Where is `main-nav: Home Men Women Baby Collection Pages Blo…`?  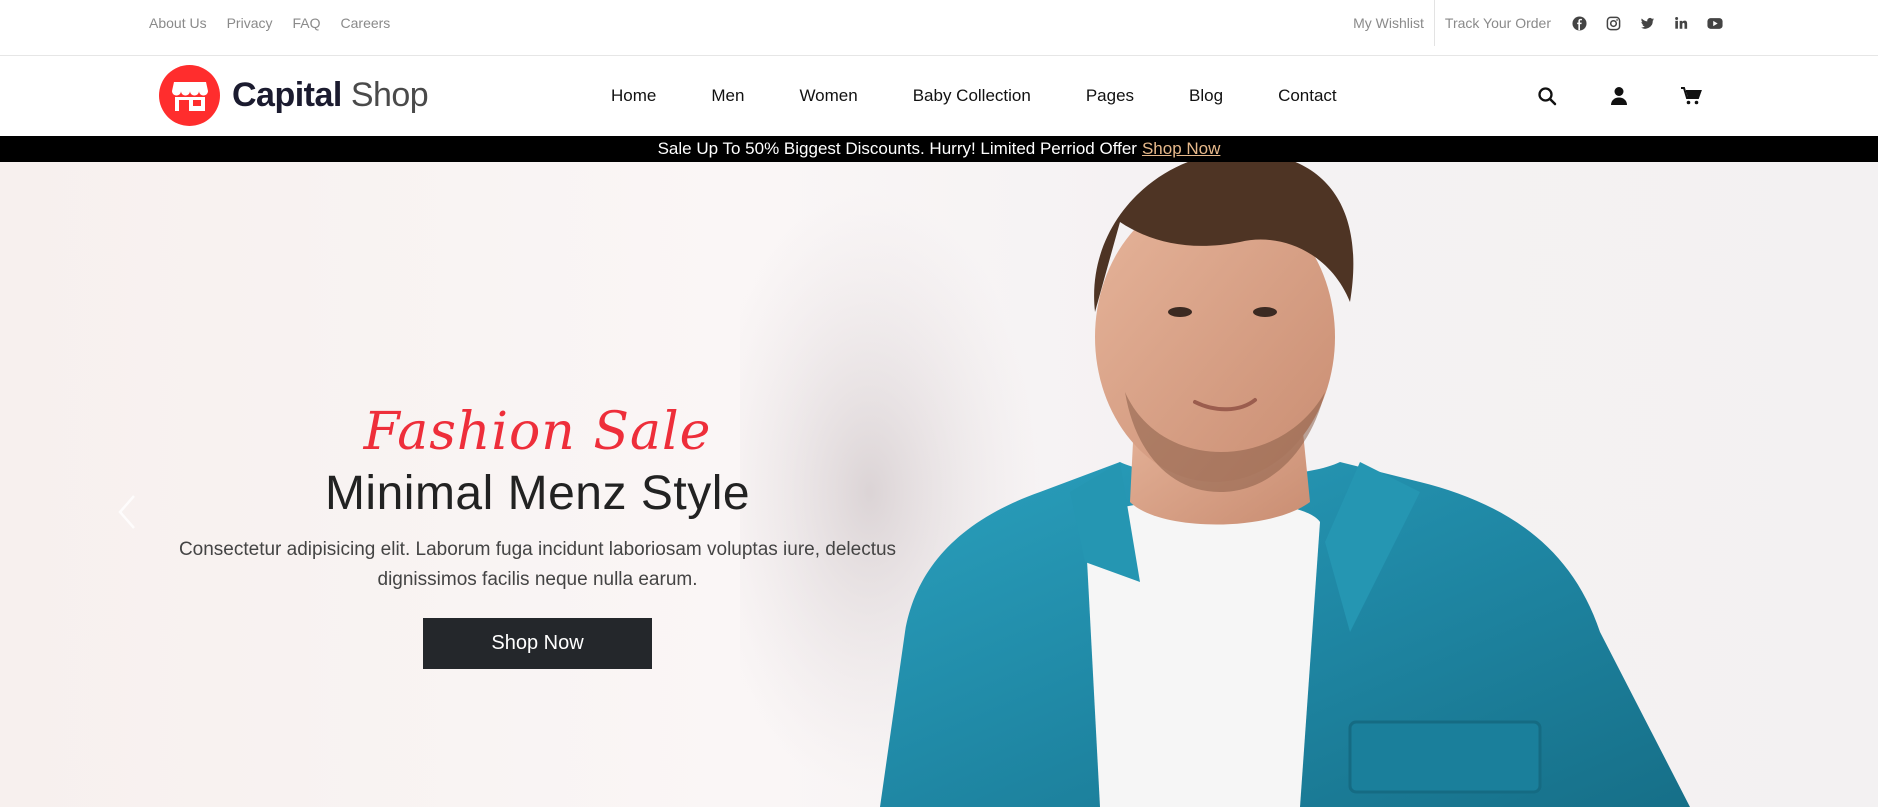 main-nav: Home Men Women Baby Collection Pages Blo… is located at coordinates (974, 96).